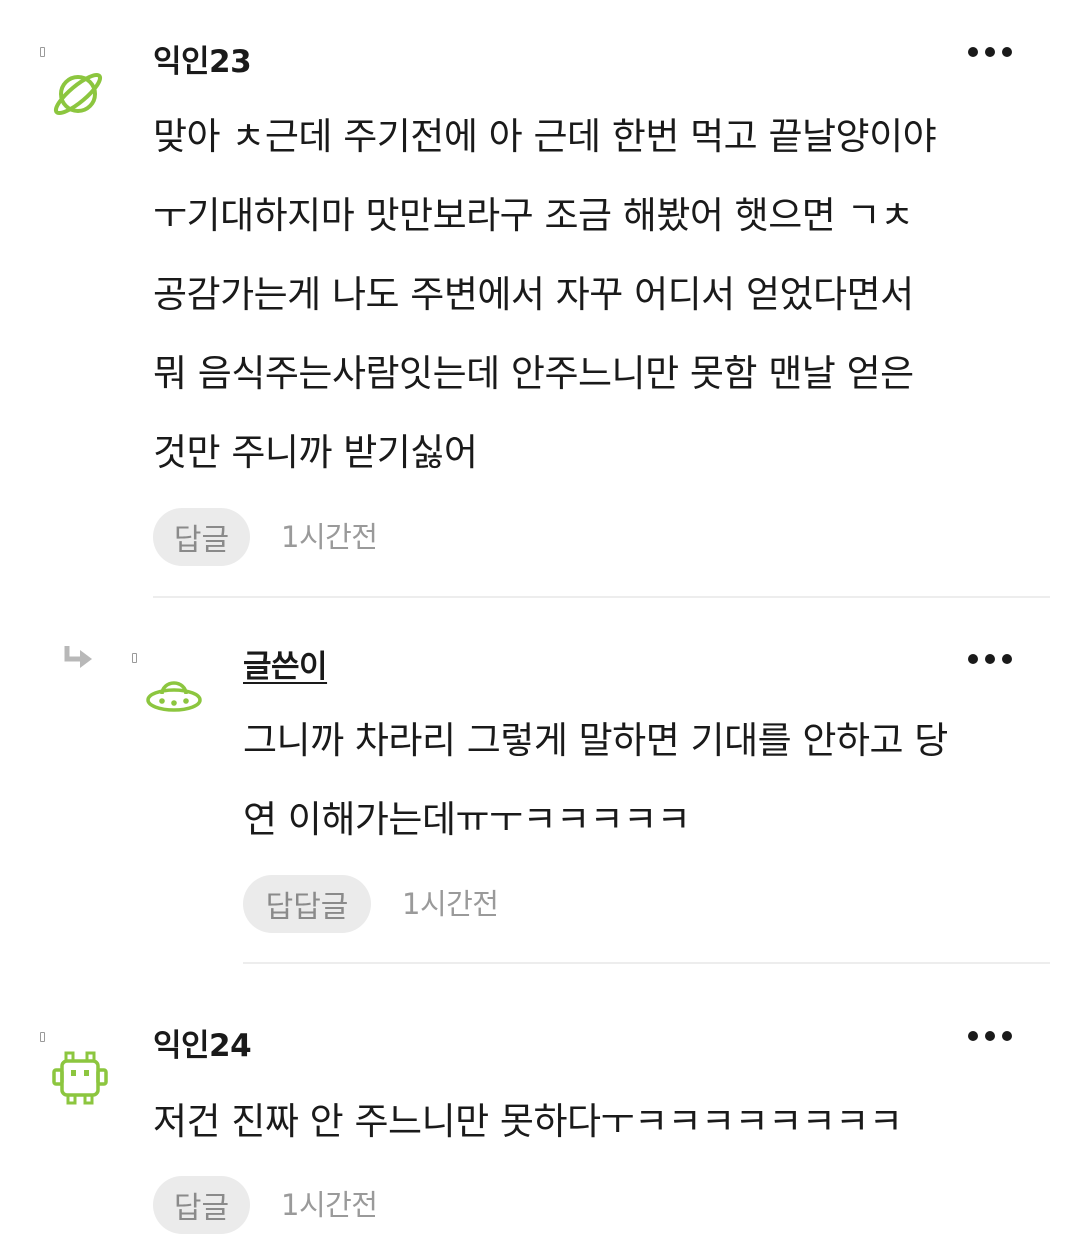  What do you see at coordinates (202, 1046) in the screenshot?
I see `author-name: 익인24` at bounding box center [202, 1046].